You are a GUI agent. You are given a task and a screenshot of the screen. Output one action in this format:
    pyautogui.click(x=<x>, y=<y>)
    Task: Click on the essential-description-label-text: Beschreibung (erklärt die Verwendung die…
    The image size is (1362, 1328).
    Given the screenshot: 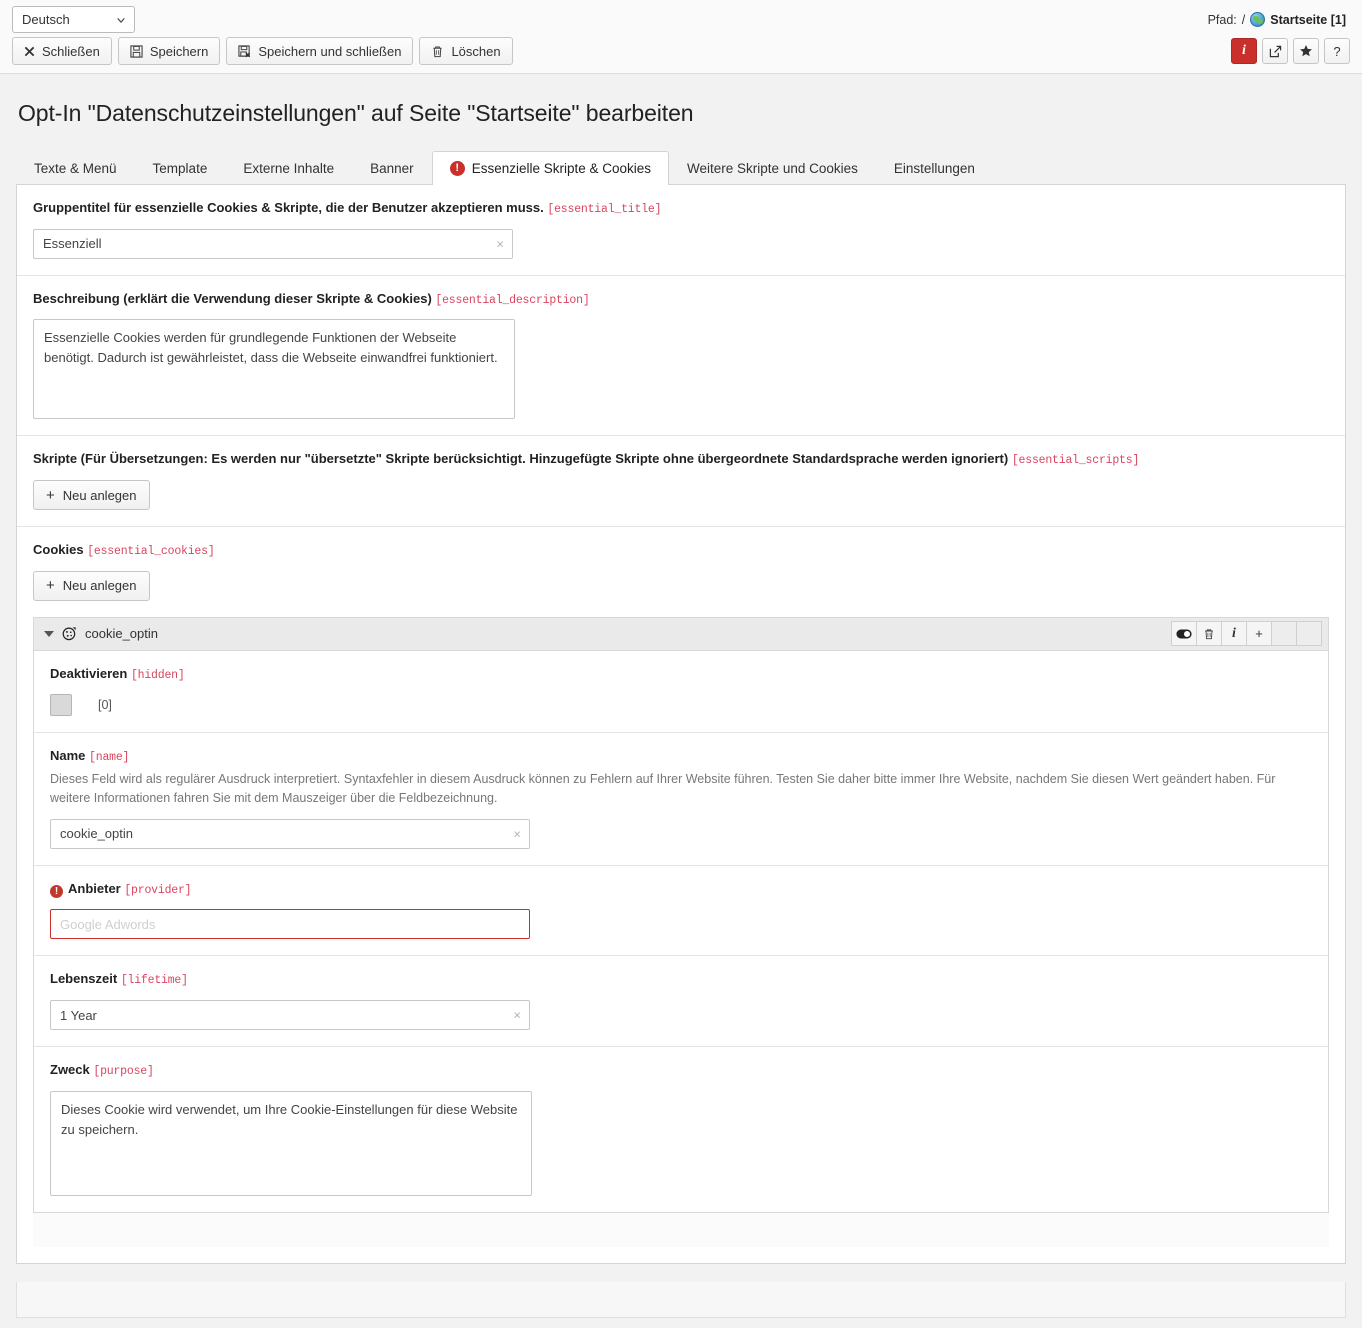 What is the action you would take?
    pyautogui.click(x=232, y=298)
    